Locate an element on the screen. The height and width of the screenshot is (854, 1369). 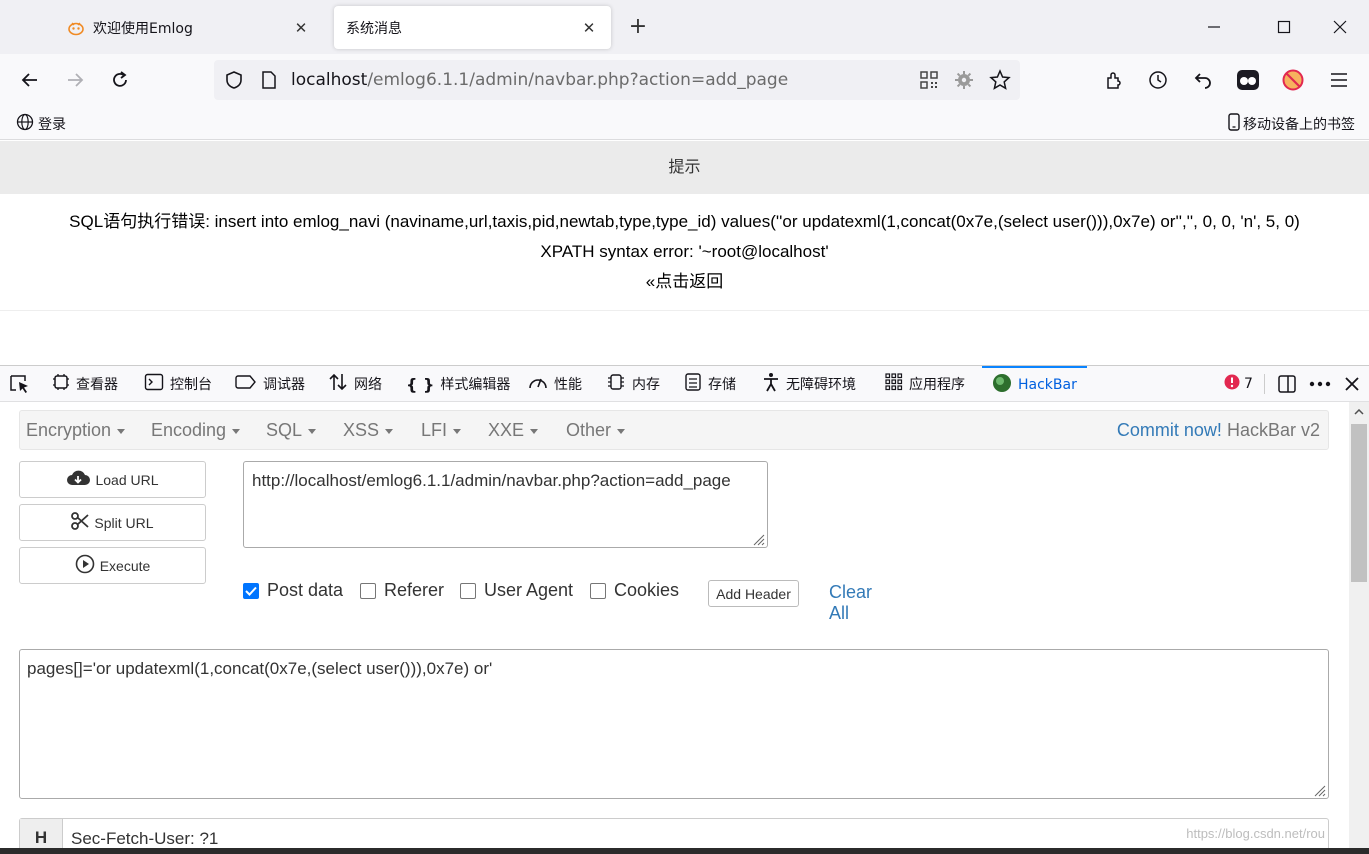
execute-button: Execute is located at coordinates (112, 565).